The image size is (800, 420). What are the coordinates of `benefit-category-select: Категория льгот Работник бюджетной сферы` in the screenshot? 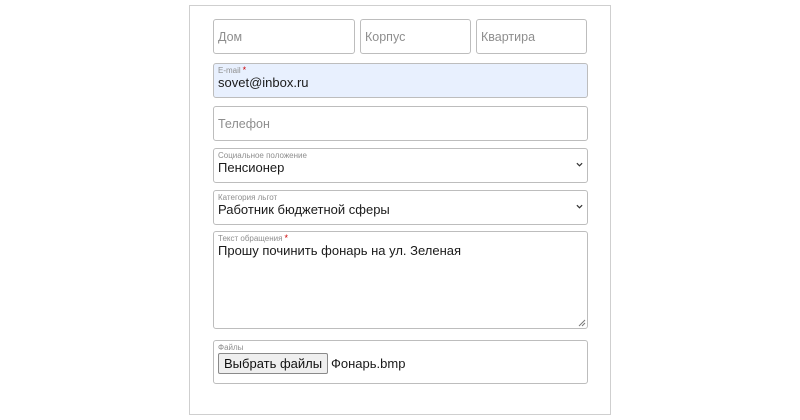 It's located at (400, 207).